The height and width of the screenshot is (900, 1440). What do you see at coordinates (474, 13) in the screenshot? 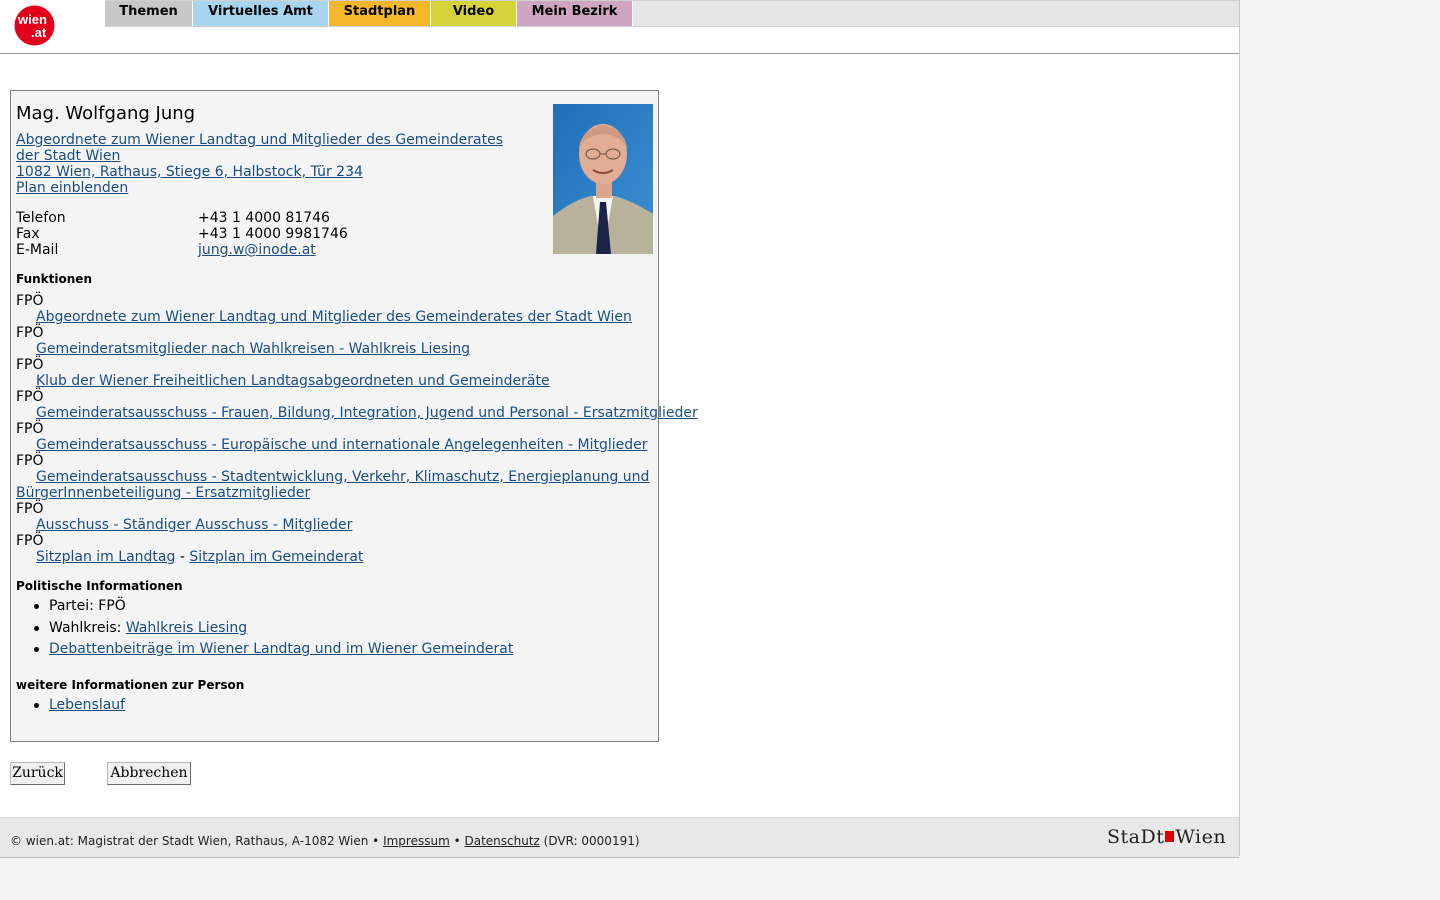
I see `tab-video: Video` at bounding box center [474, 13].